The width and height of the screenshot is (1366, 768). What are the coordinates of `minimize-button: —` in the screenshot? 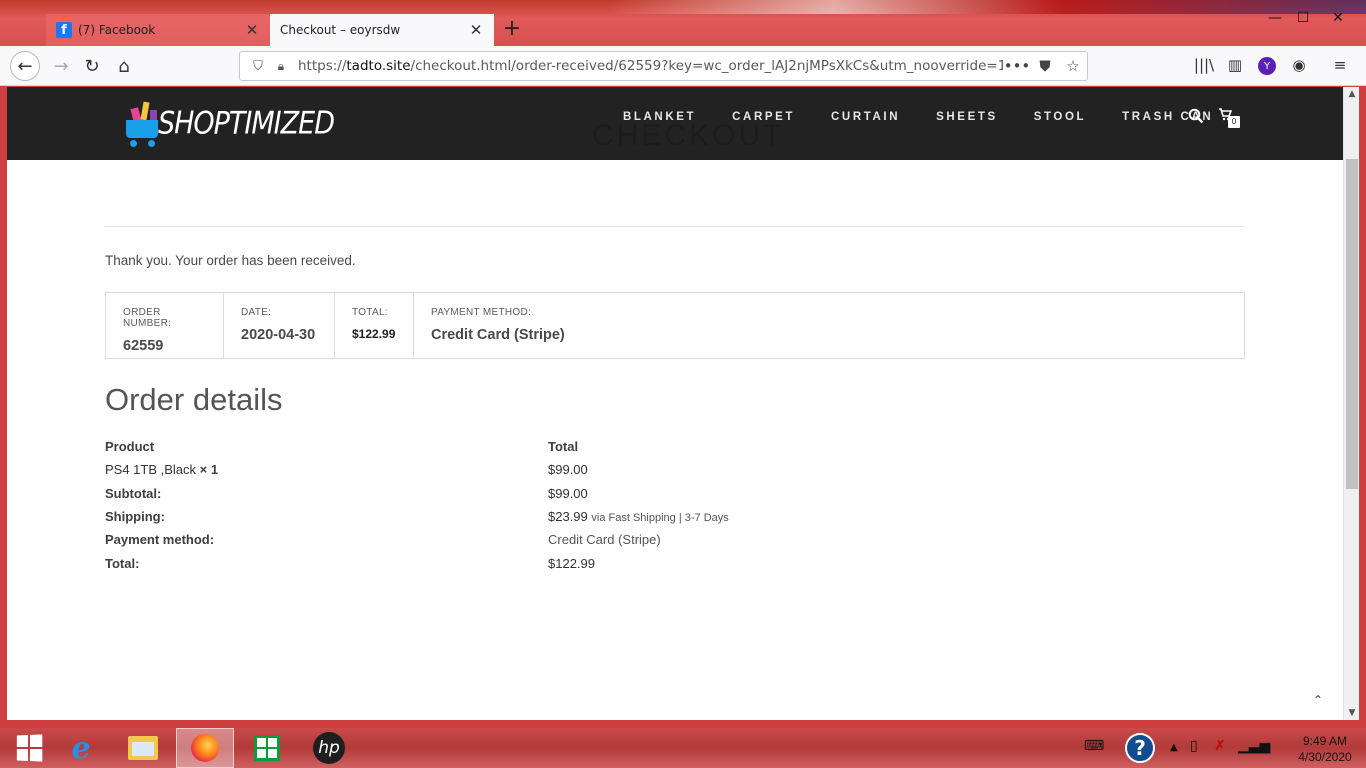 It's located at (1275, 18).